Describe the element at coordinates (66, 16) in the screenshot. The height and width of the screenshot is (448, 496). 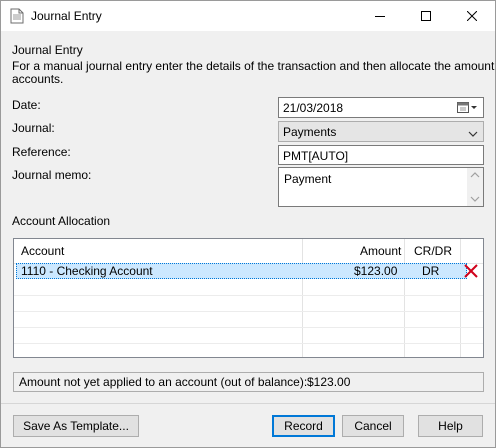
I see `window-title: Journal Entry` at that location.